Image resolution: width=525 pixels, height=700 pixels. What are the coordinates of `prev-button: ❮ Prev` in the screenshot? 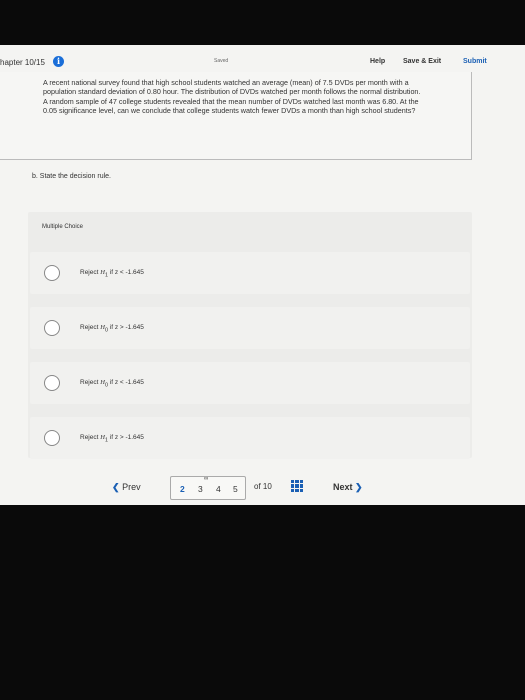 It's located at (126, 487).